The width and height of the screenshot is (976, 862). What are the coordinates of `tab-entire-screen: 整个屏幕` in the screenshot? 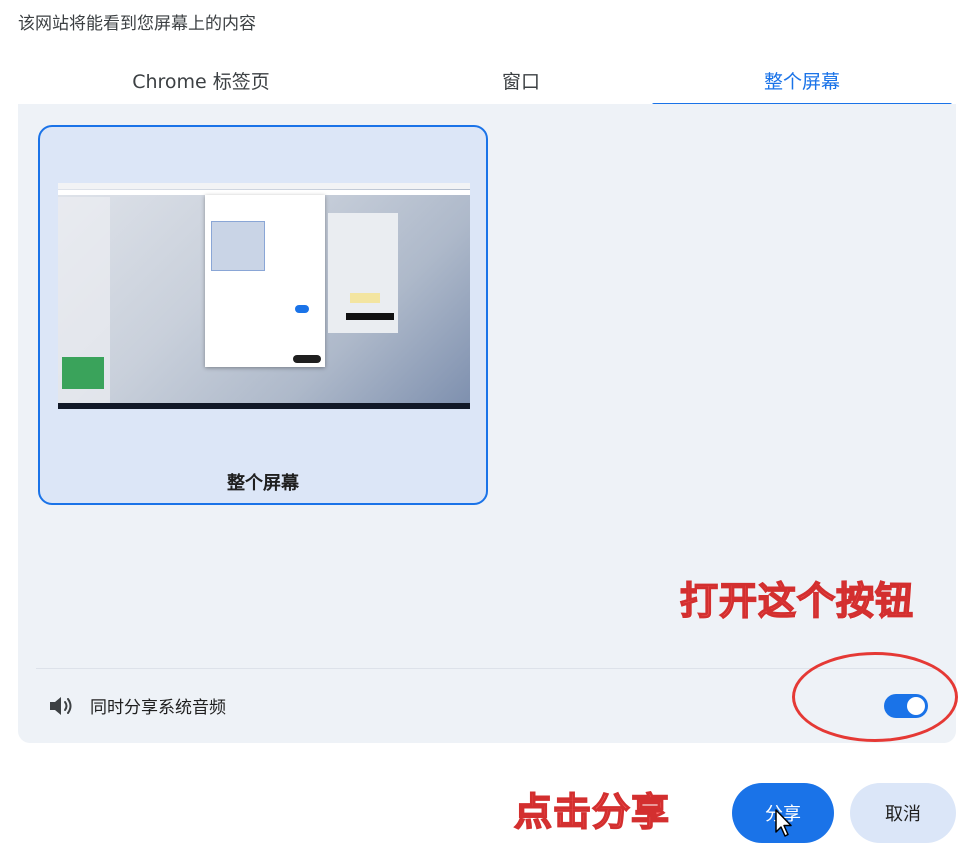 It's located at (802, 81).